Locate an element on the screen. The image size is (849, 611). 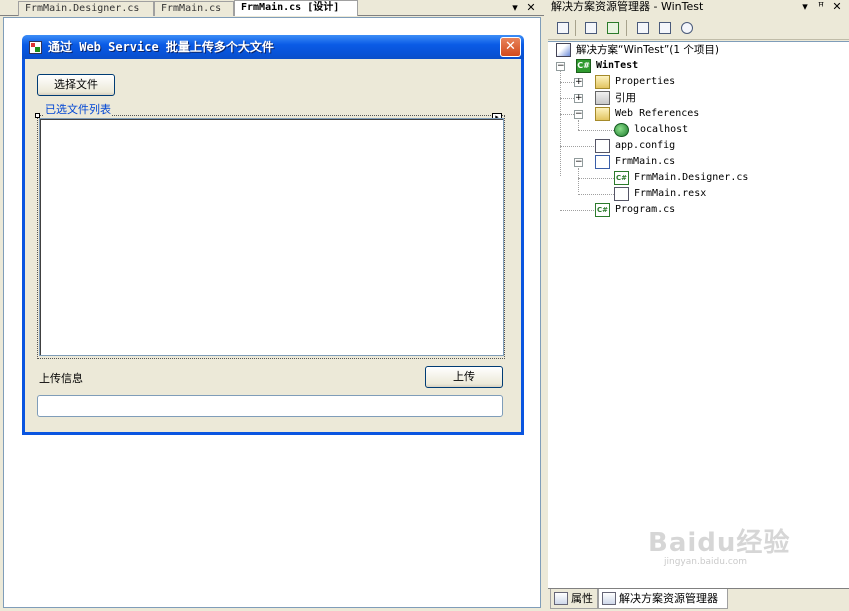
show-all-files-button is located at coordinates (590, 27).